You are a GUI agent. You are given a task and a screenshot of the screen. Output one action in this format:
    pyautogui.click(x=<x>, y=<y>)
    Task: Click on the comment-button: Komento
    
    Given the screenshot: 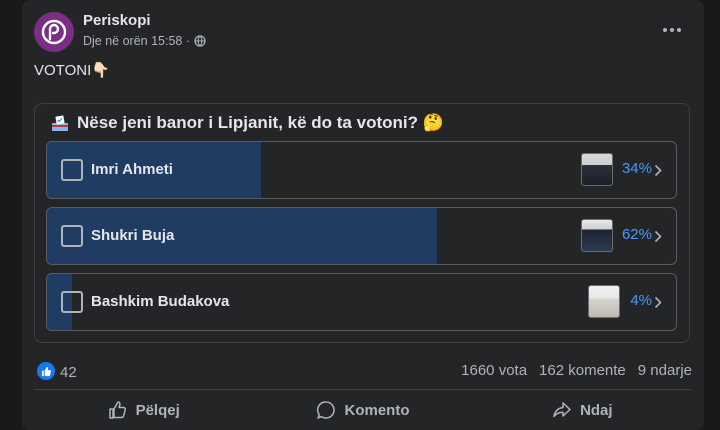 What is the action you would take?
    pyautogui.click(x=362, y=410)
    